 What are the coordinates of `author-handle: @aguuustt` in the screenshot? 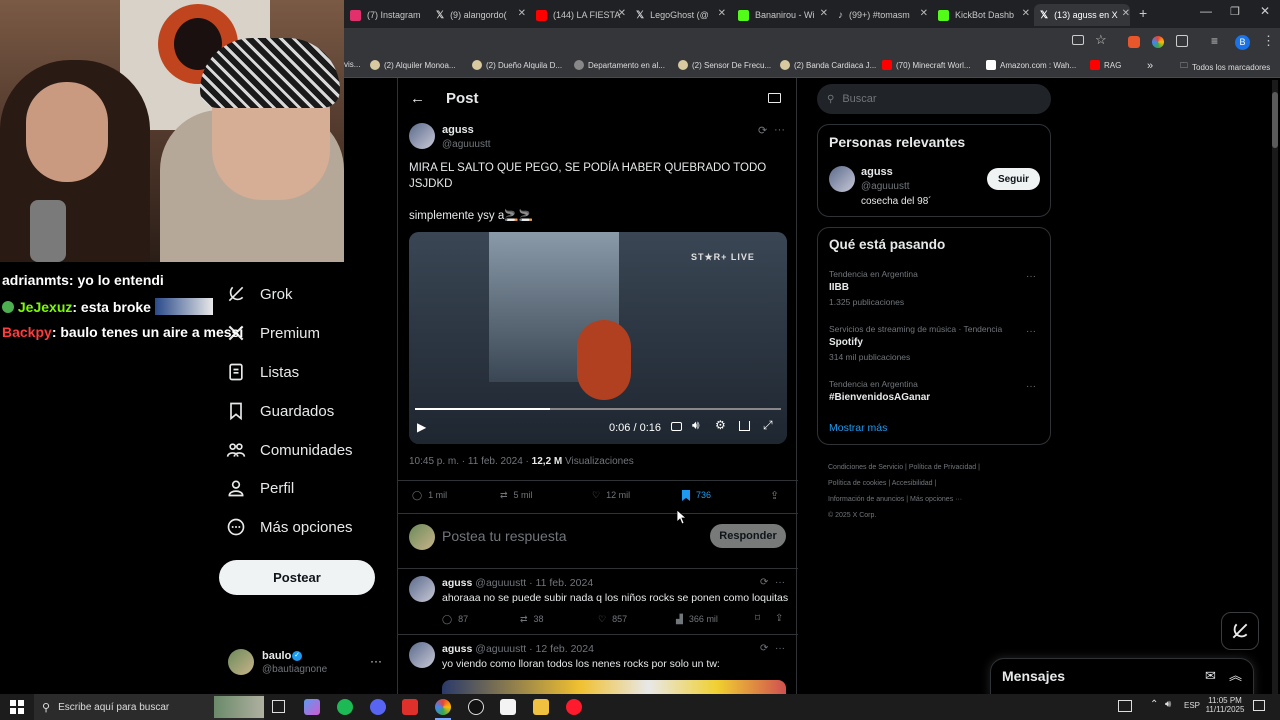 It's located at (466, 144).